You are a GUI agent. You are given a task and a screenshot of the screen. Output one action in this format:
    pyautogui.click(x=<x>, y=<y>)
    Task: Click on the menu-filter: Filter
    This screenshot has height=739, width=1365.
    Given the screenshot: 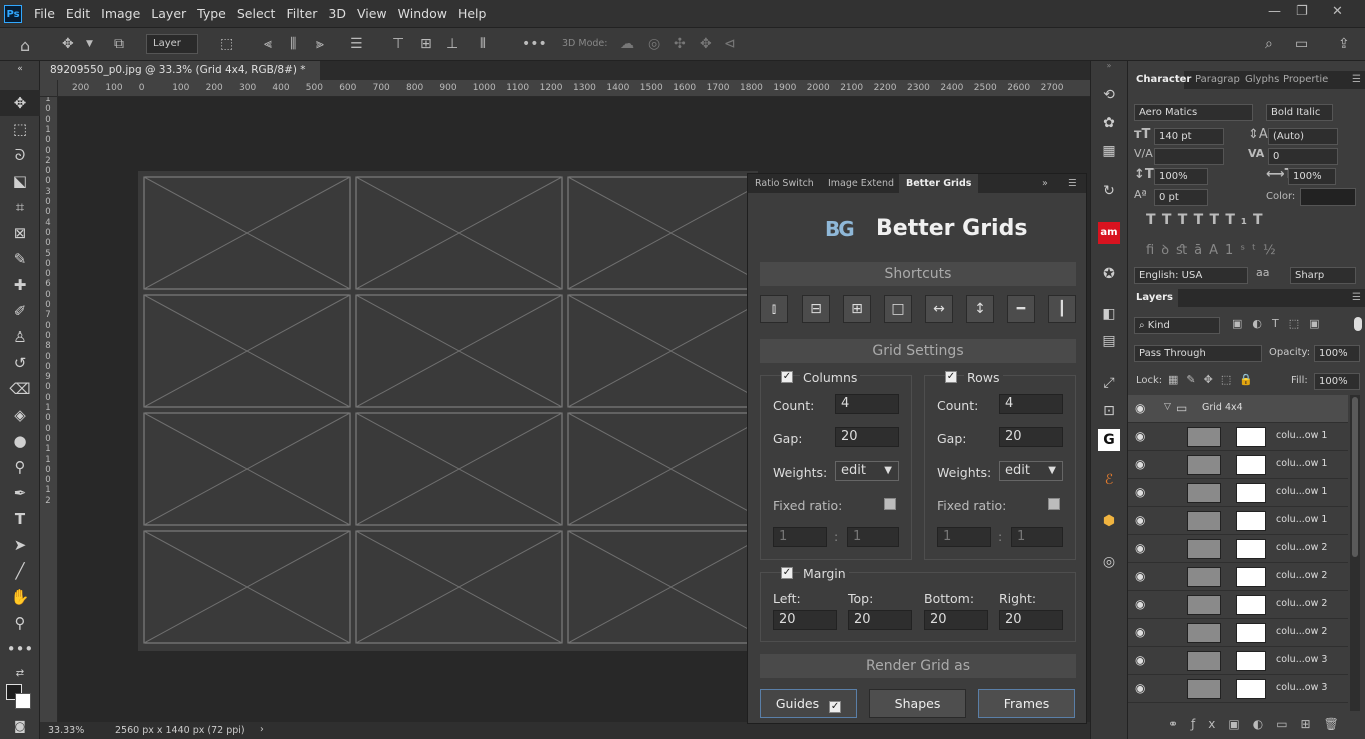 What is the action you would take?
    pyautogui.click(x=301, y=13)
    